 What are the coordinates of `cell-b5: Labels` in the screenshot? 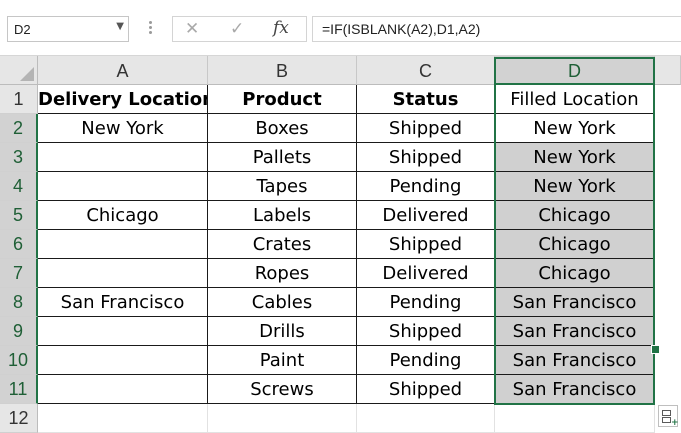 It's located at (282, 215).